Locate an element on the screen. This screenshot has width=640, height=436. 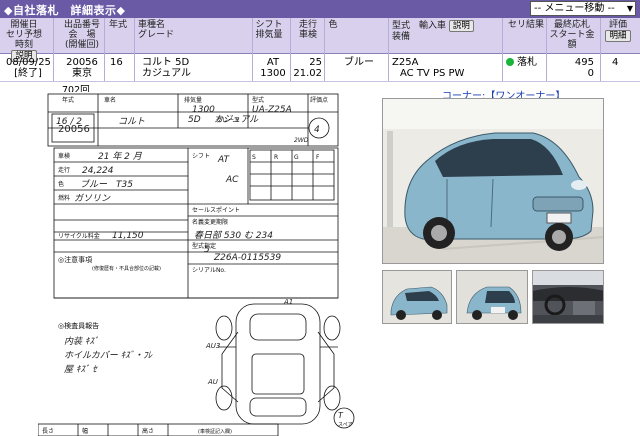
listing-date: 08/09/25 is located at coordinates (28, 62).